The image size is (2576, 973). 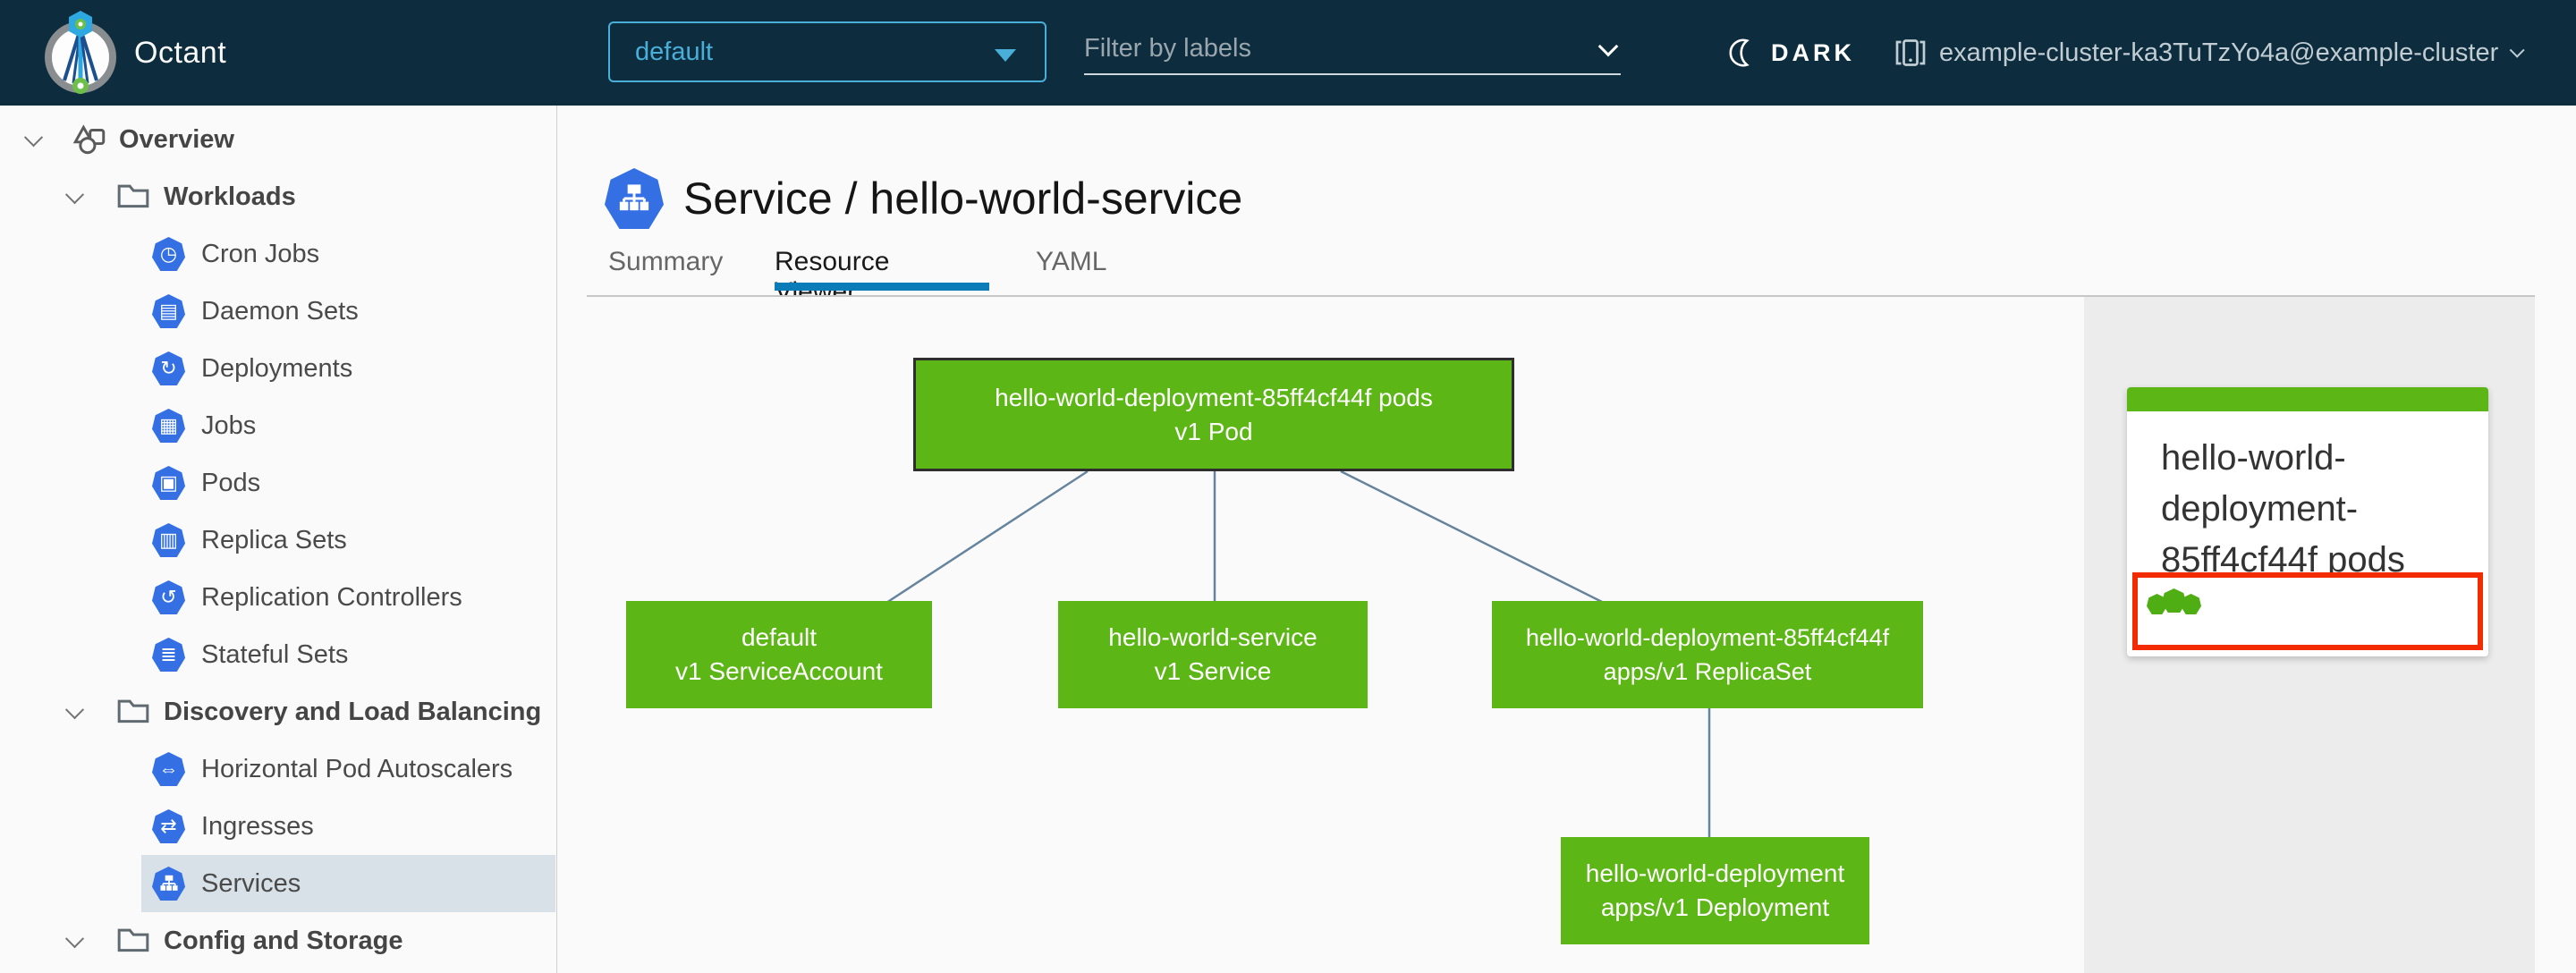 I want to click on service-resource-icon, so click(x=634, y=198).